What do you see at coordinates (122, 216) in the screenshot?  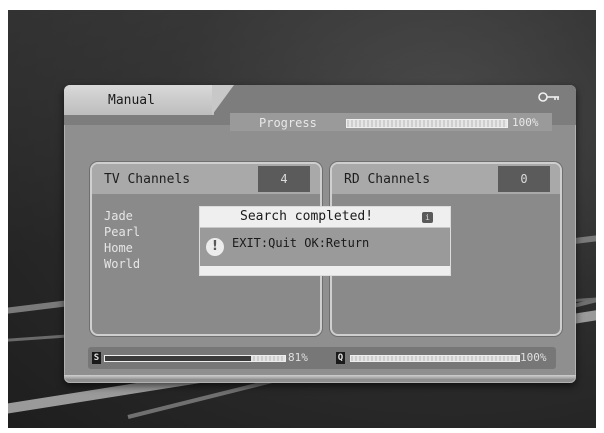 I see `channel-item: Jade` at bounding box center [122, 216].